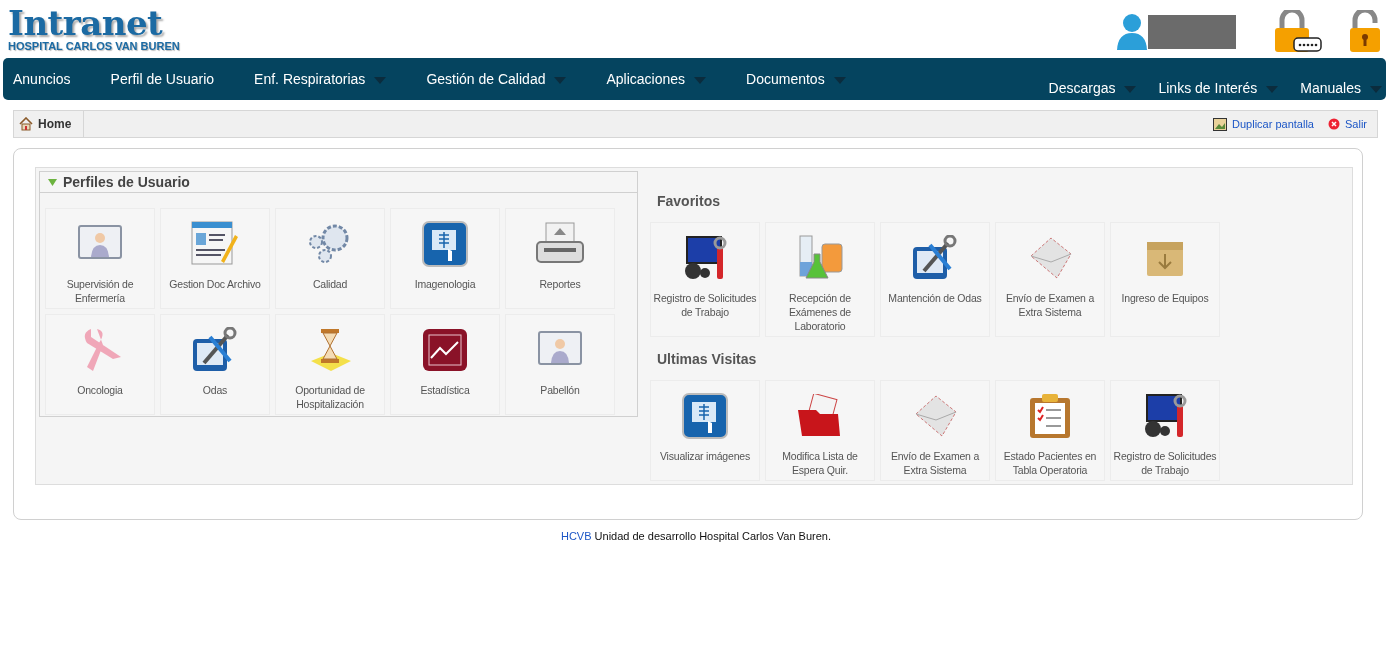 The height and width of the screenshot is (668, 1392). What do you see at coordinates (1050, 416) in the screenshot?
I see `clipboard-checklist-icon` at bounding box center [1050, 416].